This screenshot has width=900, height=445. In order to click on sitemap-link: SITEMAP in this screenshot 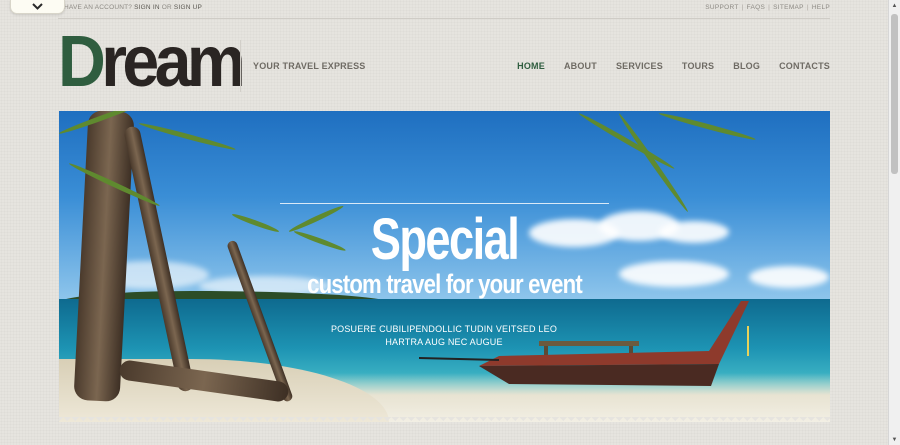, I will do `click(788, 7)`.